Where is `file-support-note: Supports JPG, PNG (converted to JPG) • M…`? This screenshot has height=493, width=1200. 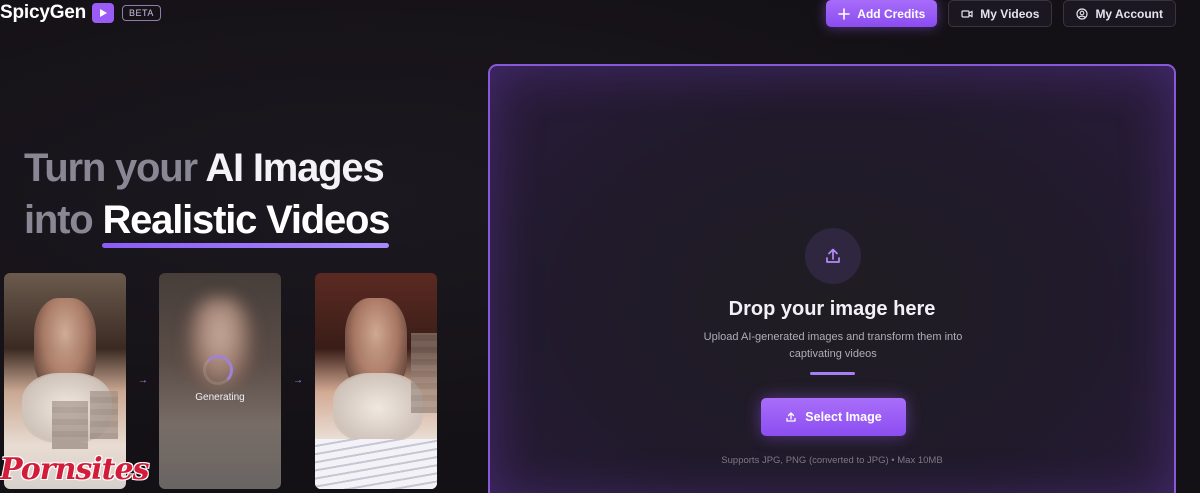
file-support-note: Supports JPG, PNG (converted to JPG) • M… is located at coordinates (832, 460).